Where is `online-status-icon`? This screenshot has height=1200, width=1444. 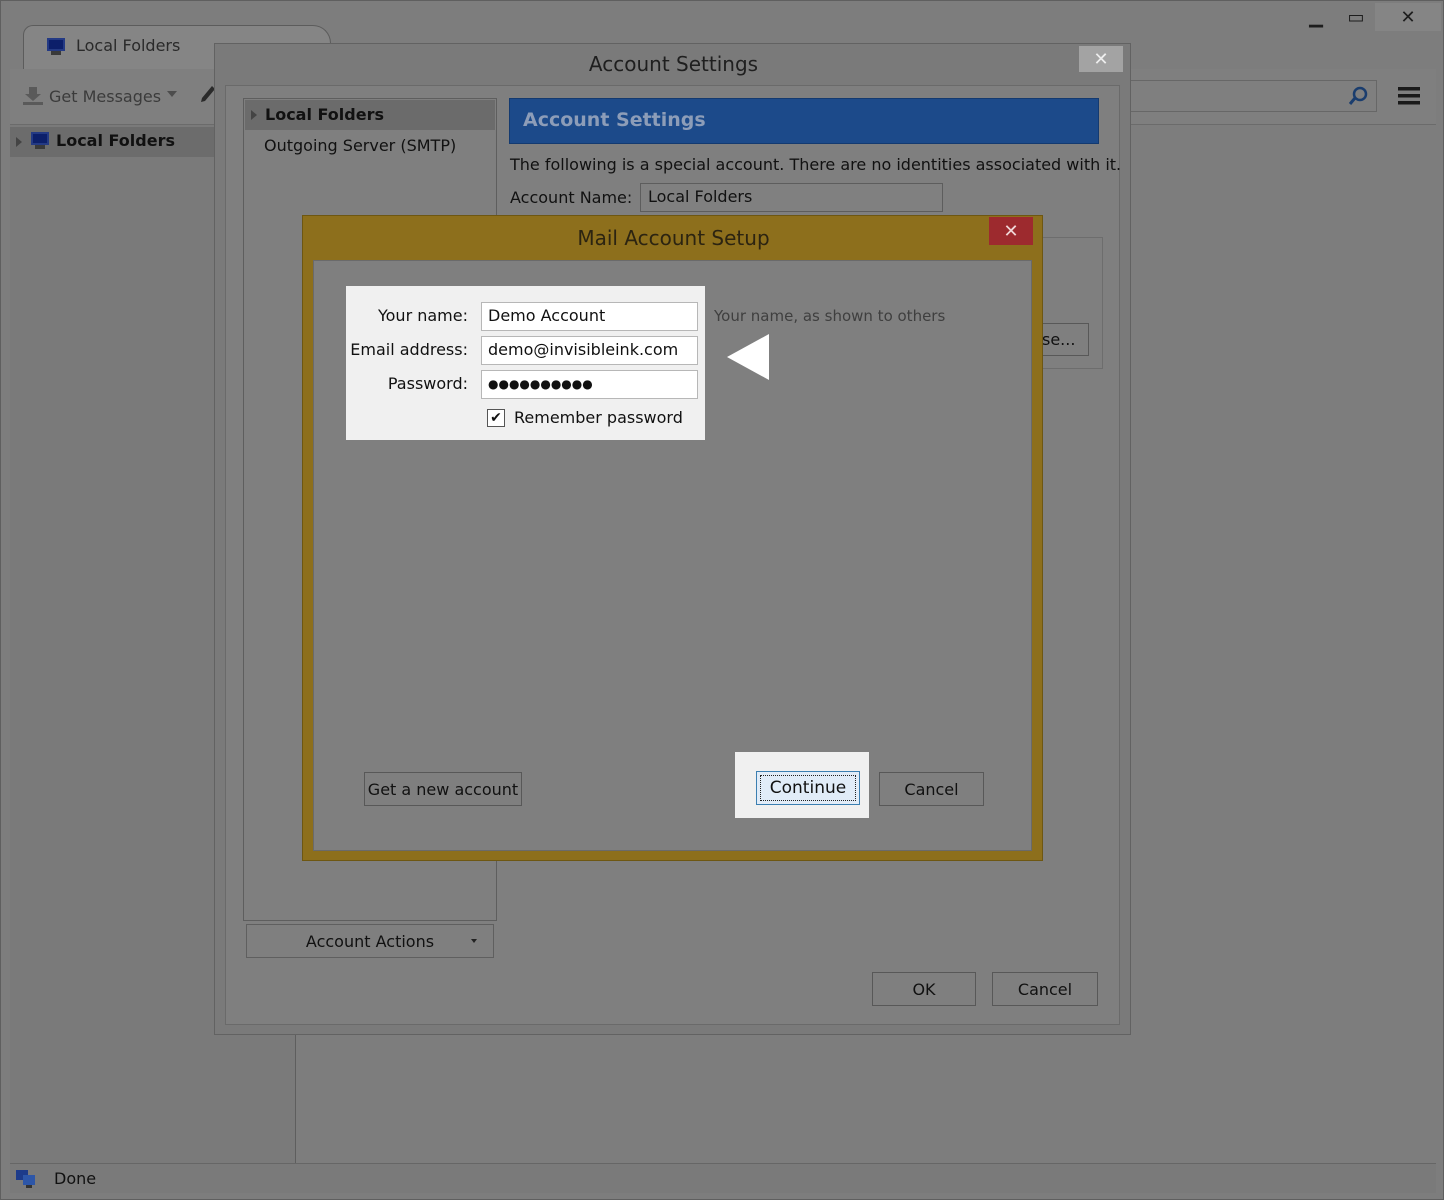
online-status-icon is located at coordinates (26, 1179).